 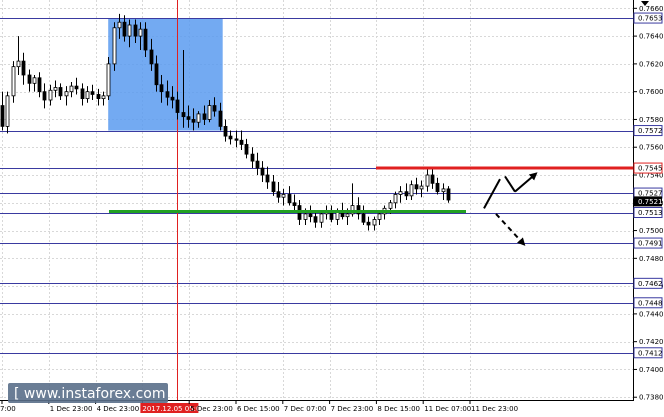 What do you see at coordinates (650, 194) in the screenshot?
I see `level-label: 0.7527` at bounding box center [650, 194].